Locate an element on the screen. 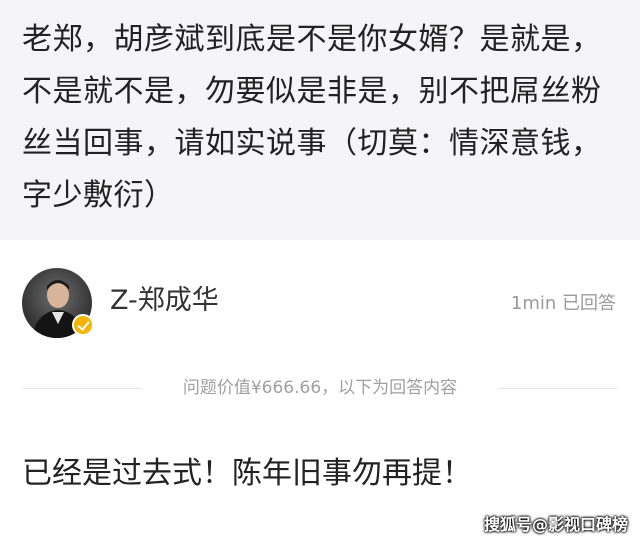  answer-time: 1min 已回答 is located at coordinates (563, 303).